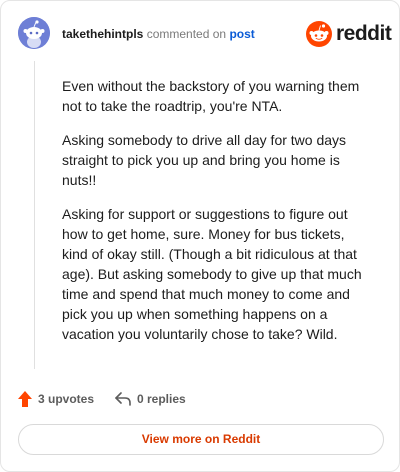 The height and width of the screenshot is (472, 400). I want to click on upvote-arrow-icon, so click(25, 399).